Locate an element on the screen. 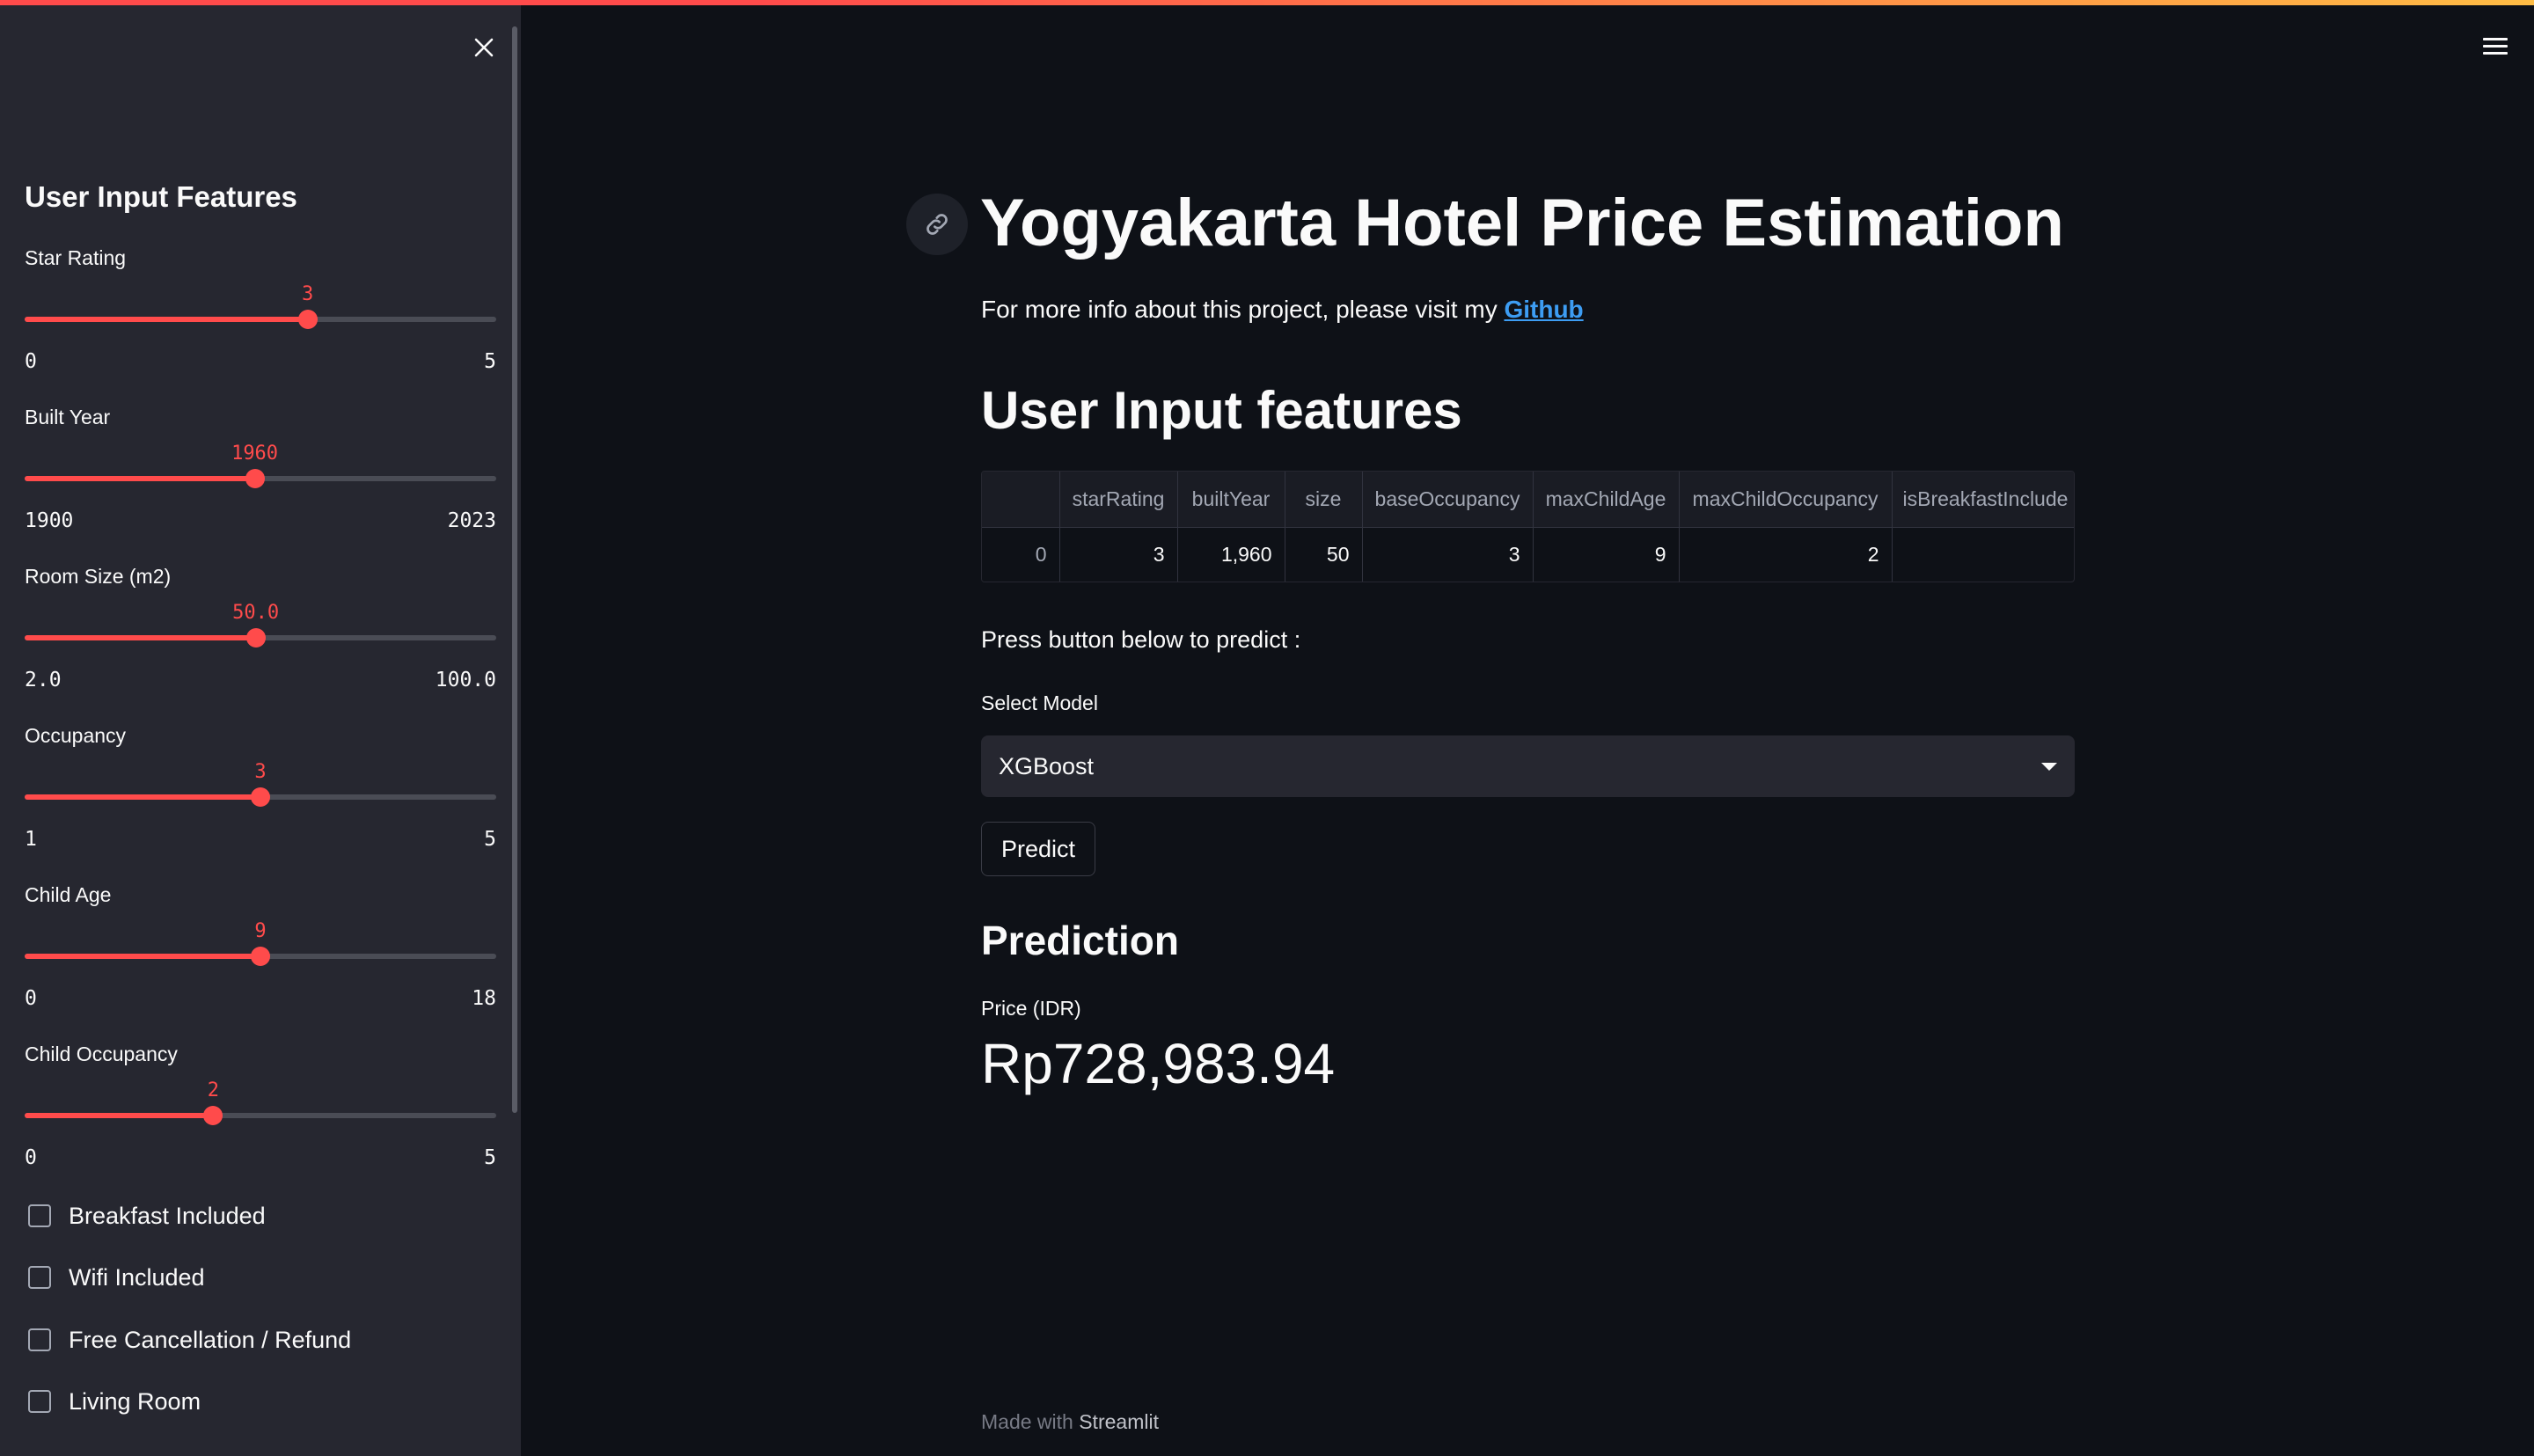 The height and width of the screenshot is (1456, 2534). chevron-down-icon is located at coordinates (2049, 766).